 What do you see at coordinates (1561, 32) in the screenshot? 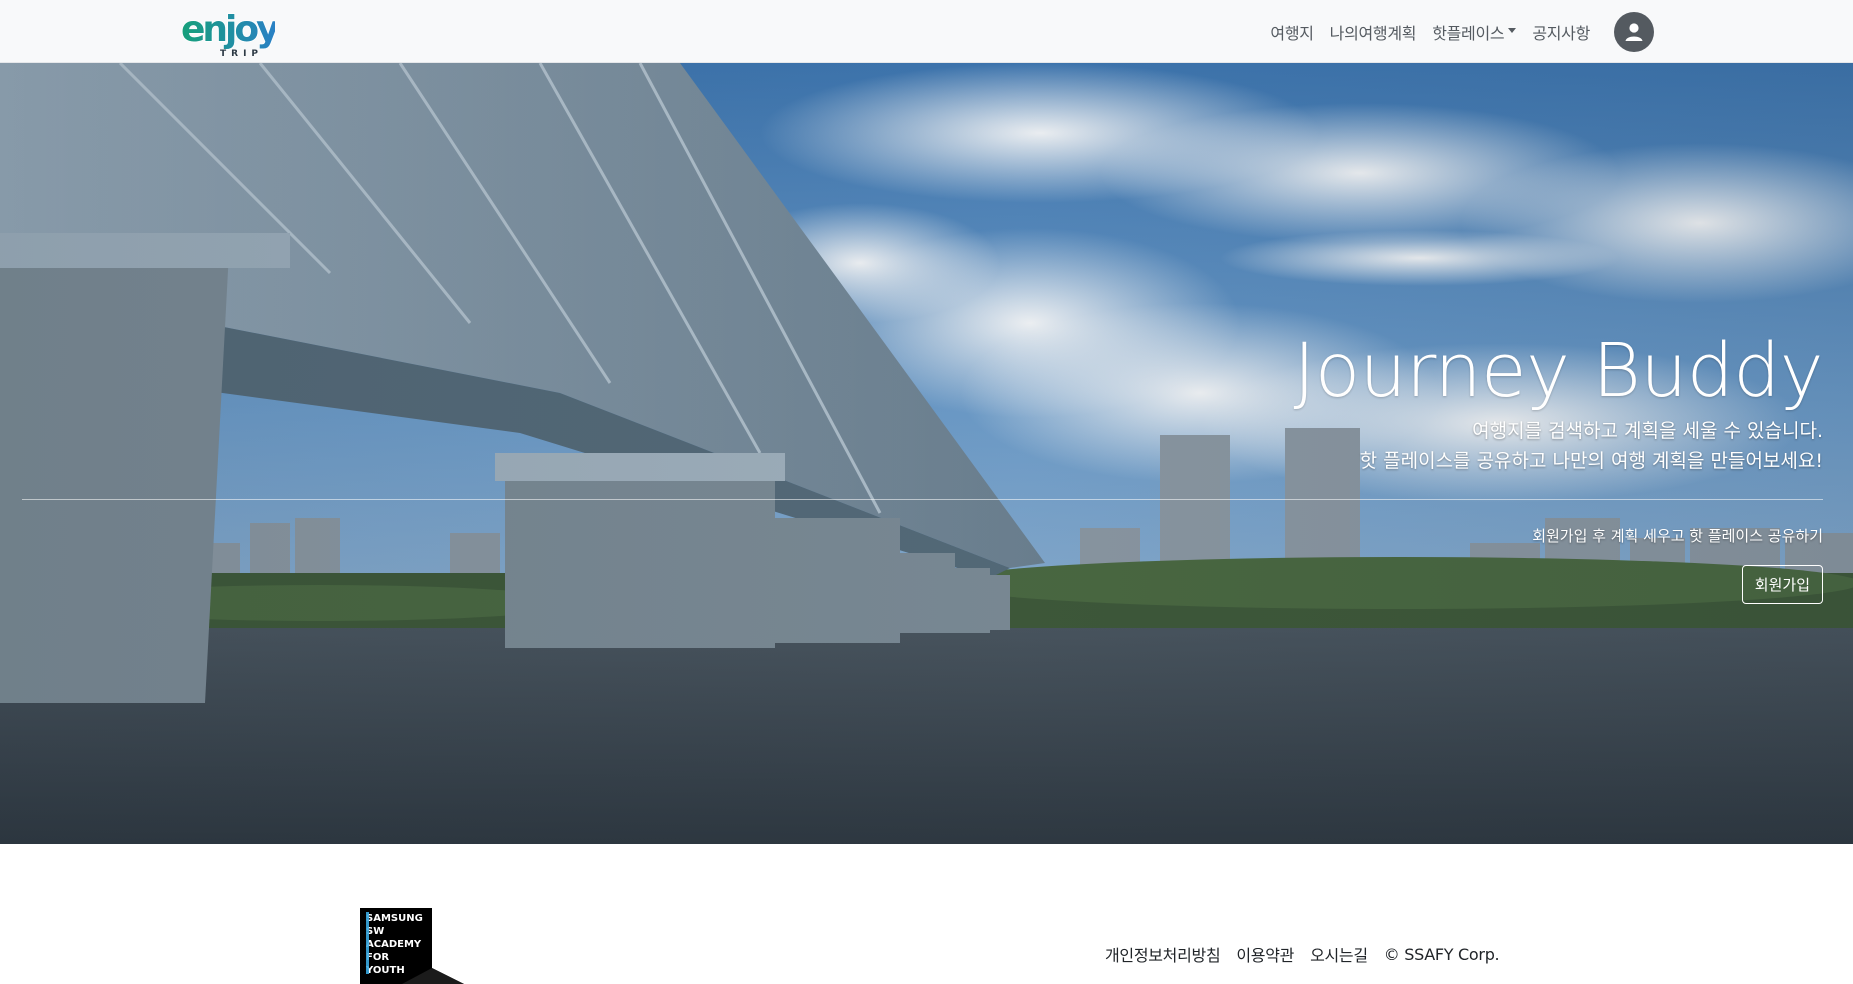
I see `nav-item-notice: 공지사항` at bounding box center [1561, 32].